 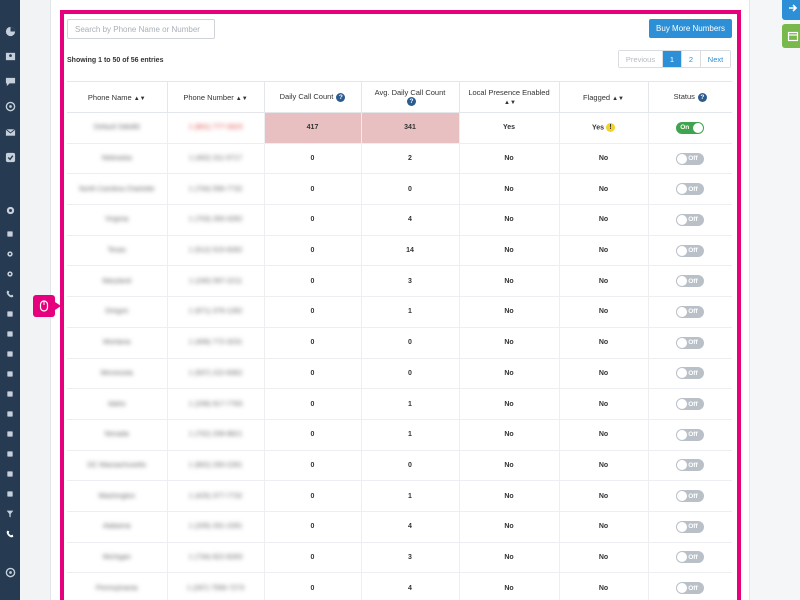 I want to click on phone-number: 1 (267) 7556-7273, so click(x=216, y=588).